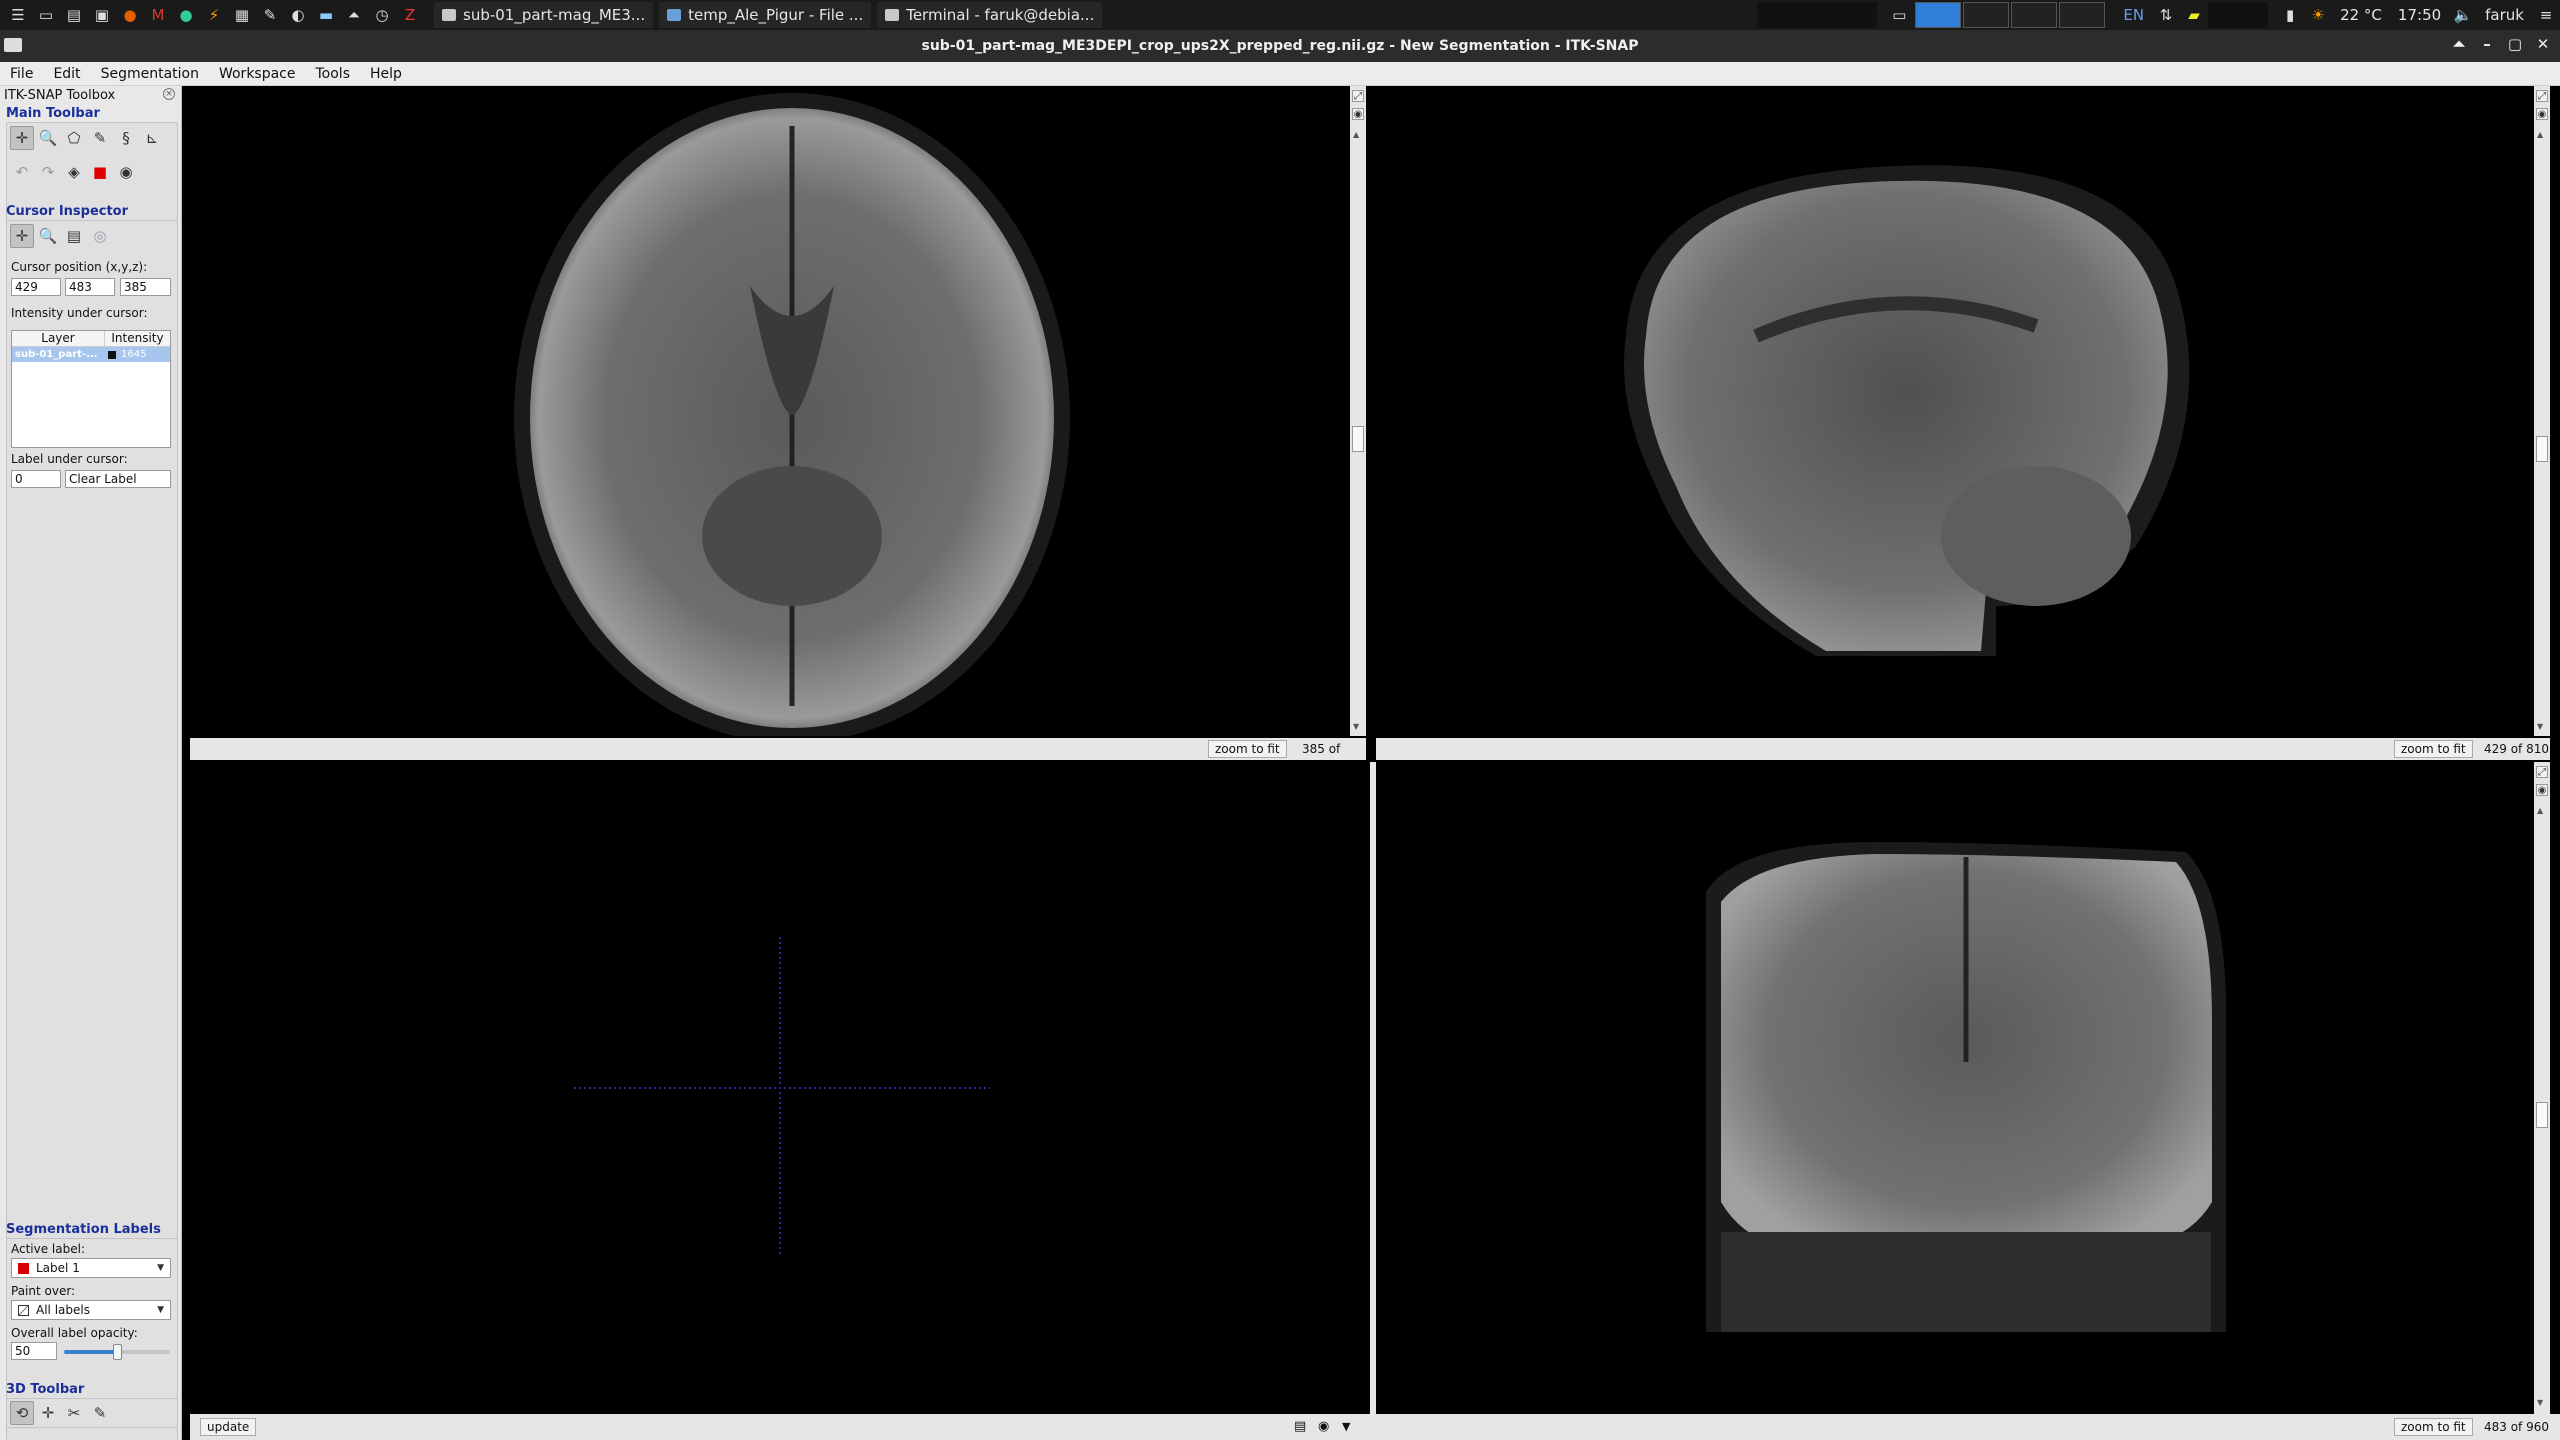 This screenshot has width=2560, height=1440. I want to click on paint-over-select: All labels ▼, so click(91, 1310).